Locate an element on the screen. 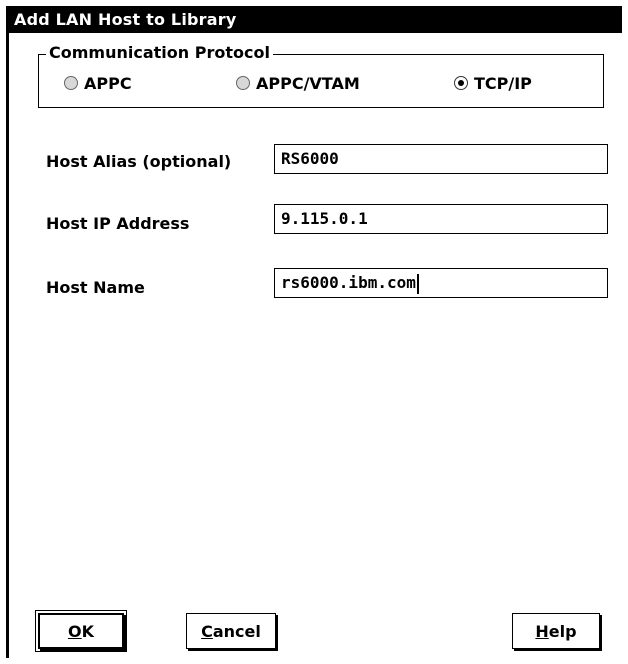 The image size is (628, 664). text-caret is located at coordinates (417, 283).